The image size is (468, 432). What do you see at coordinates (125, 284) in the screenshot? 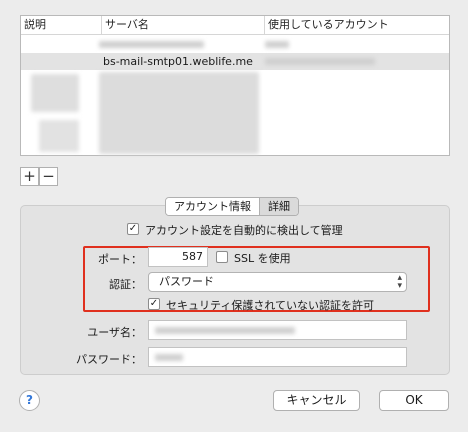
I see `auth-label: 認証：` at bounding box center [125, 284].